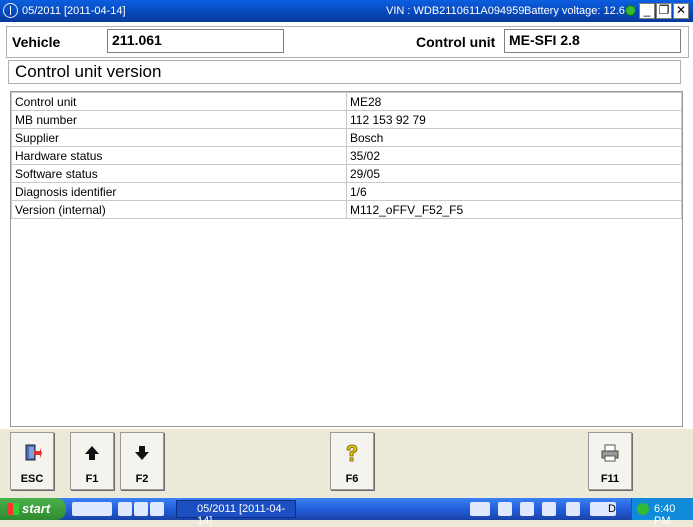 This screenshot has width=693, height=527. I want to click on table-row: Hardware status 35/02, so click(346, 155).